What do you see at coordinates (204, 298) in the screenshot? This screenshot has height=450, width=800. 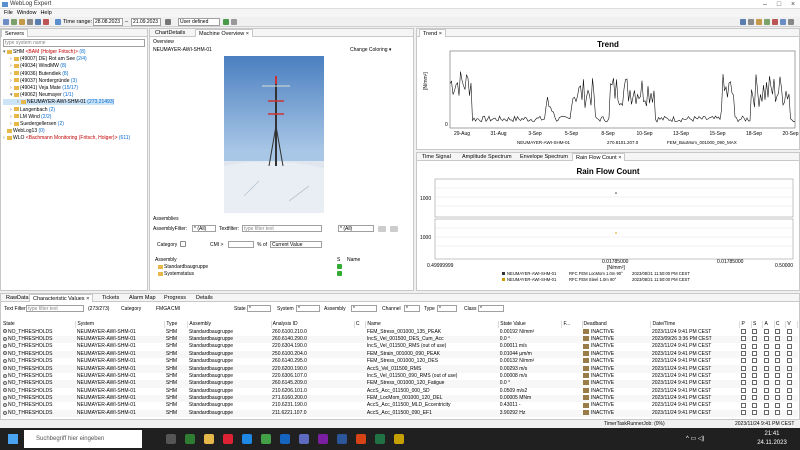 I see `tab-details: Details` at bounding box center [204, 298].